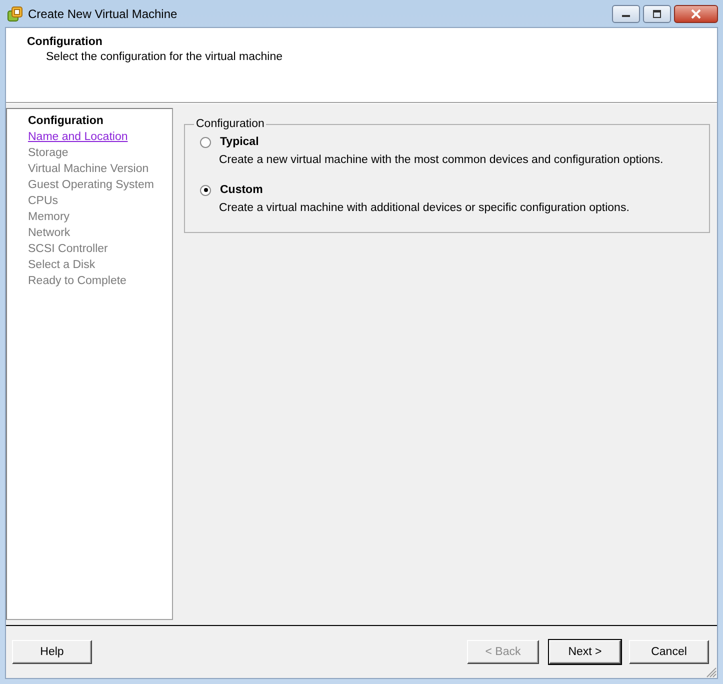 Image resolution: width=723 pixels, height=684 pixels. Describe the element at coordinates (15, 14) in the screenshot. I see `app-logo-icon` at that location.